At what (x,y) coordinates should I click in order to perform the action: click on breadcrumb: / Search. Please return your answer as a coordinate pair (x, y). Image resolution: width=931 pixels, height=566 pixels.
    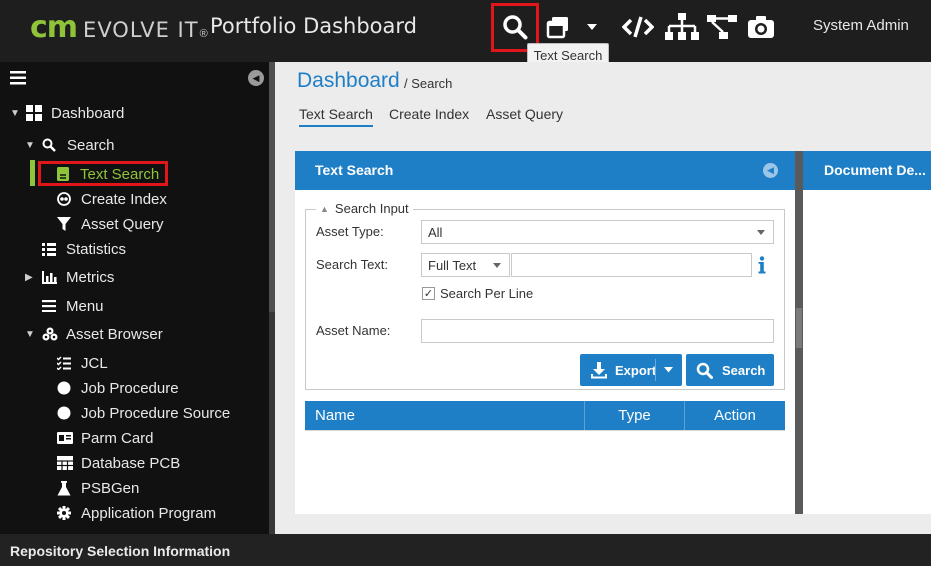
    Looking at the image, I should click on (428, 83).